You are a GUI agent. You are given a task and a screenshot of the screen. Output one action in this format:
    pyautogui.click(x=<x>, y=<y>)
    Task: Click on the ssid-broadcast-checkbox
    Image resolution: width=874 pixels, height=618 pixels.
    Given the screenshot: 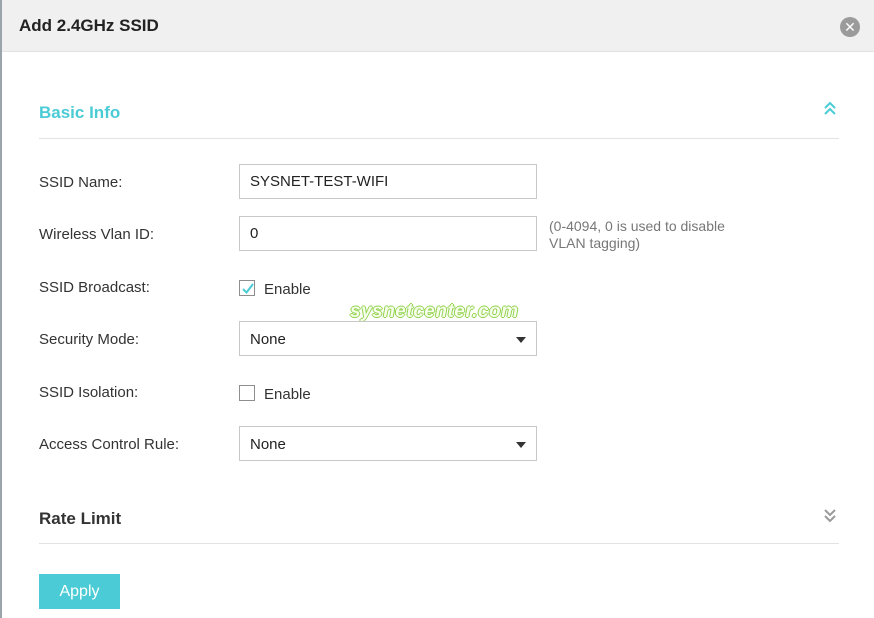 What is the action you would take?
    pyautogui.click(x=247, y=288)
    